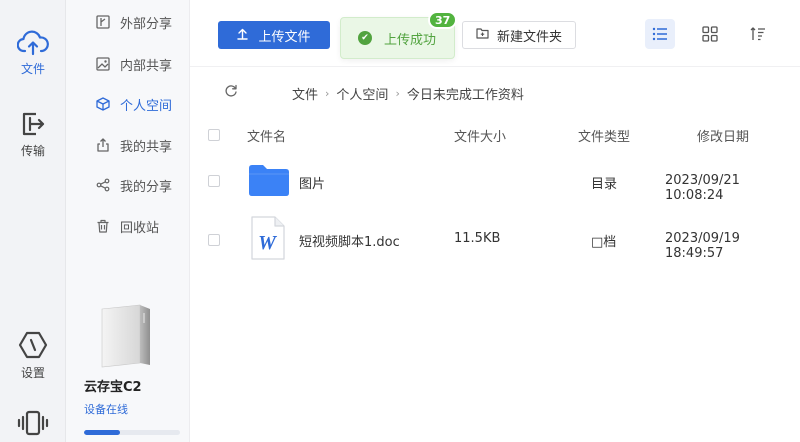 The height and width of the screenshot is (442, 800). Describe the element at coordinates (32, 69) in the screenshot. I see `rail-files-label: 文件` at that location.